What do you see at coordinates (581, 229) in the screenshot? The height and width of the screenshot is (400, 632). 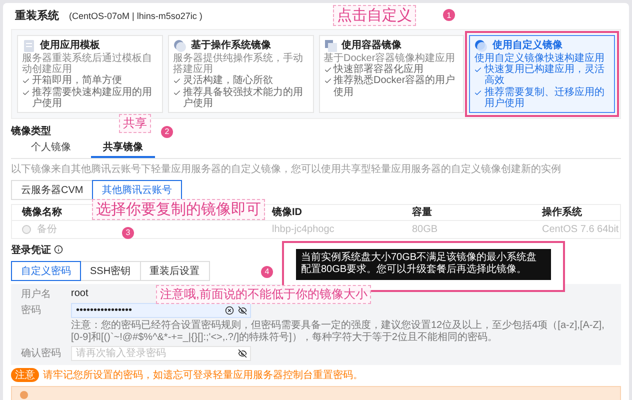 I see `table-cell: CentOS 7.6 64bit` at bounding box center [581, 229].